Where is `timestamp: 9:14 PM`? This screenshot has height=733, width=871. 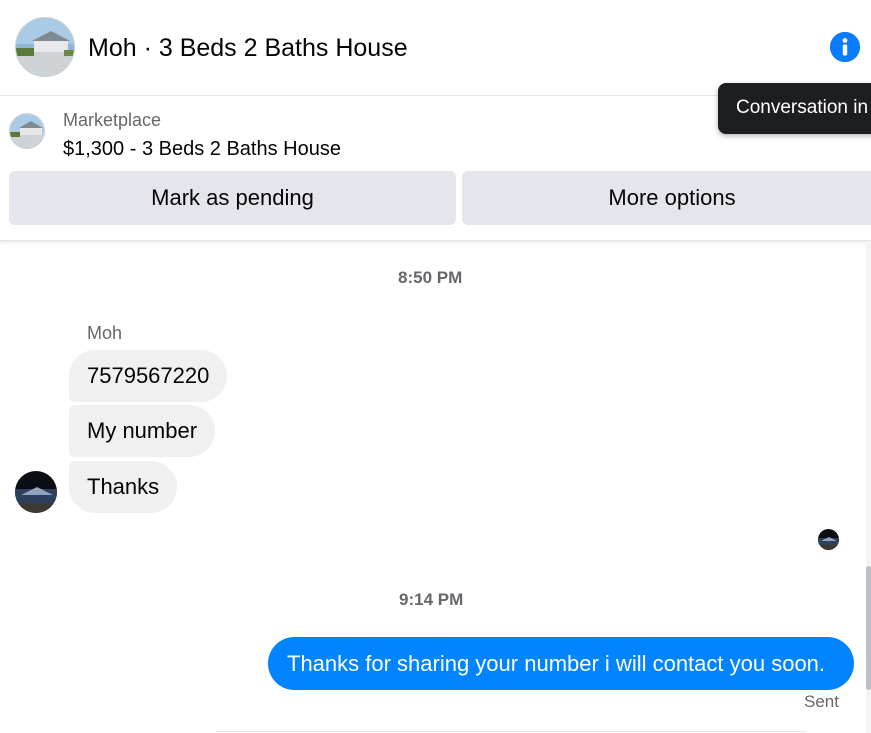
timestamp: 9:14 PM is located at coordinates (431, 599).